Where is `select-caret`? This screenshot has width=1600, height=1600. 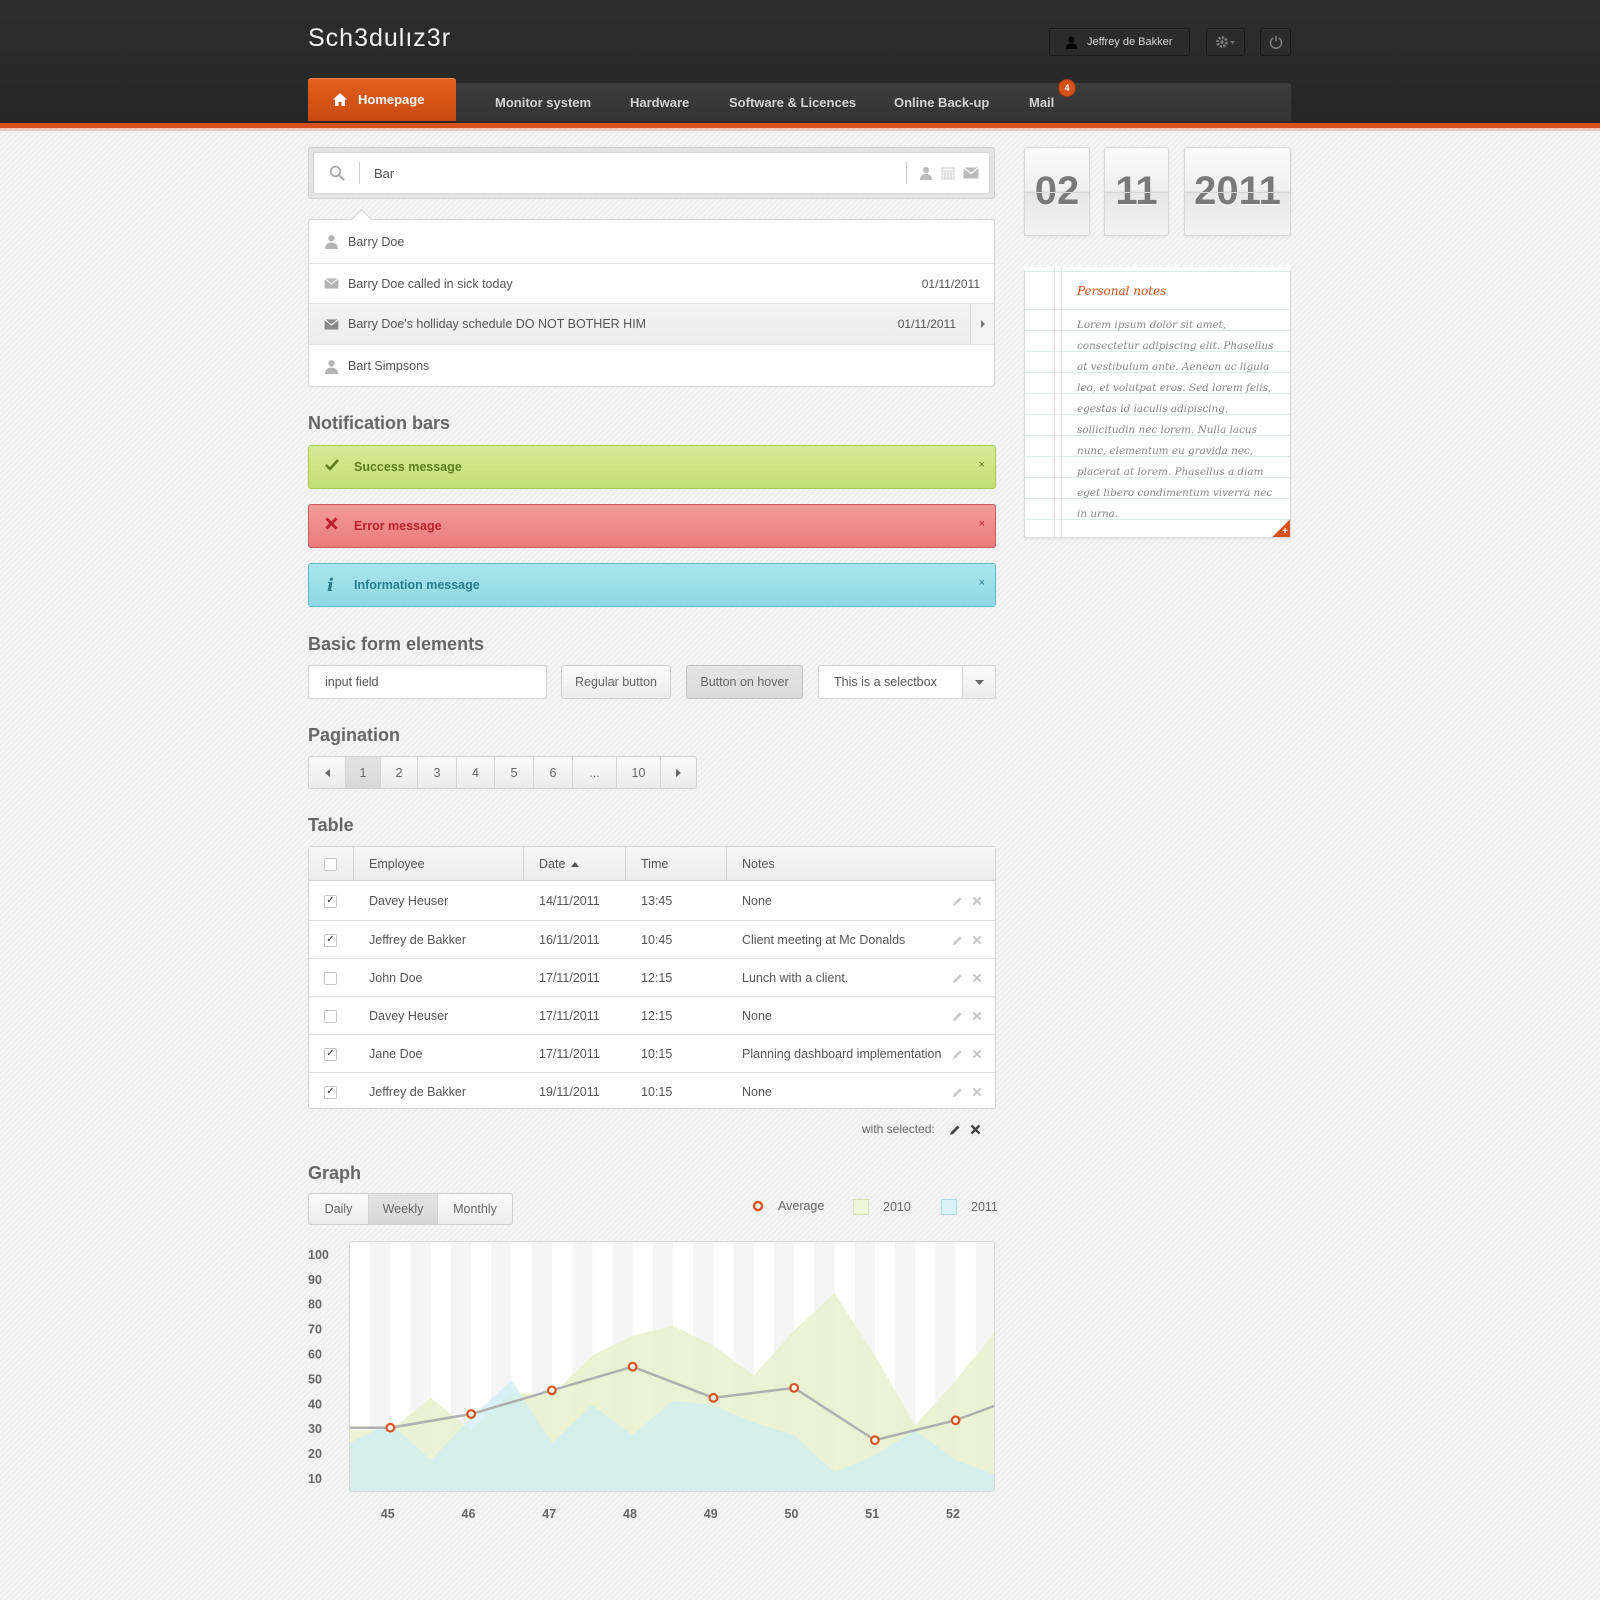 select-caret is located at coordinates (978, 682).